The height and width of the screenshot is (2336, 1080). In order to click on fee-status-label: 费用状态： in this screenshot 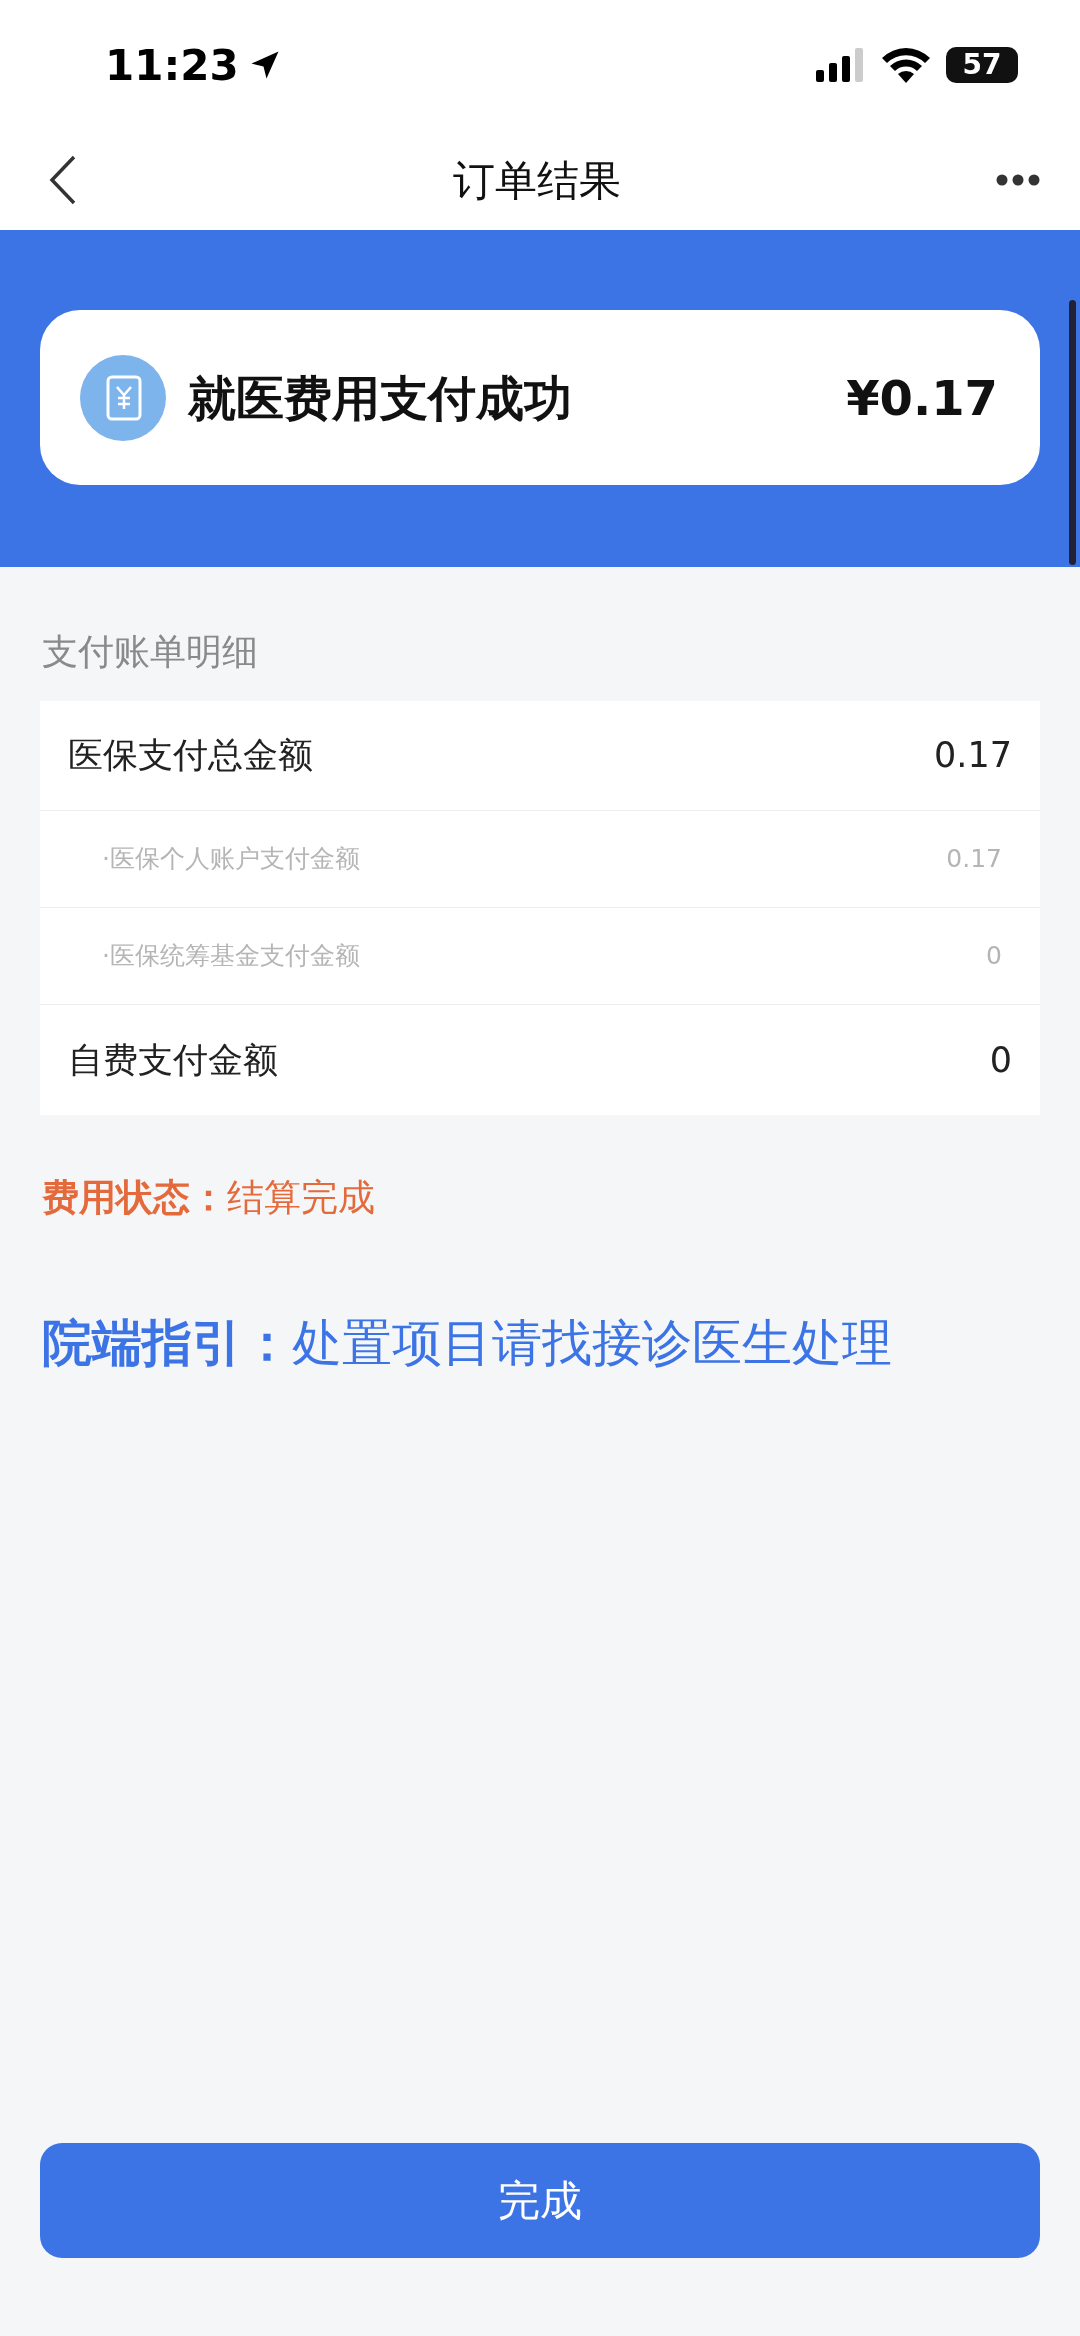, I will do `click(134, 1198)`.